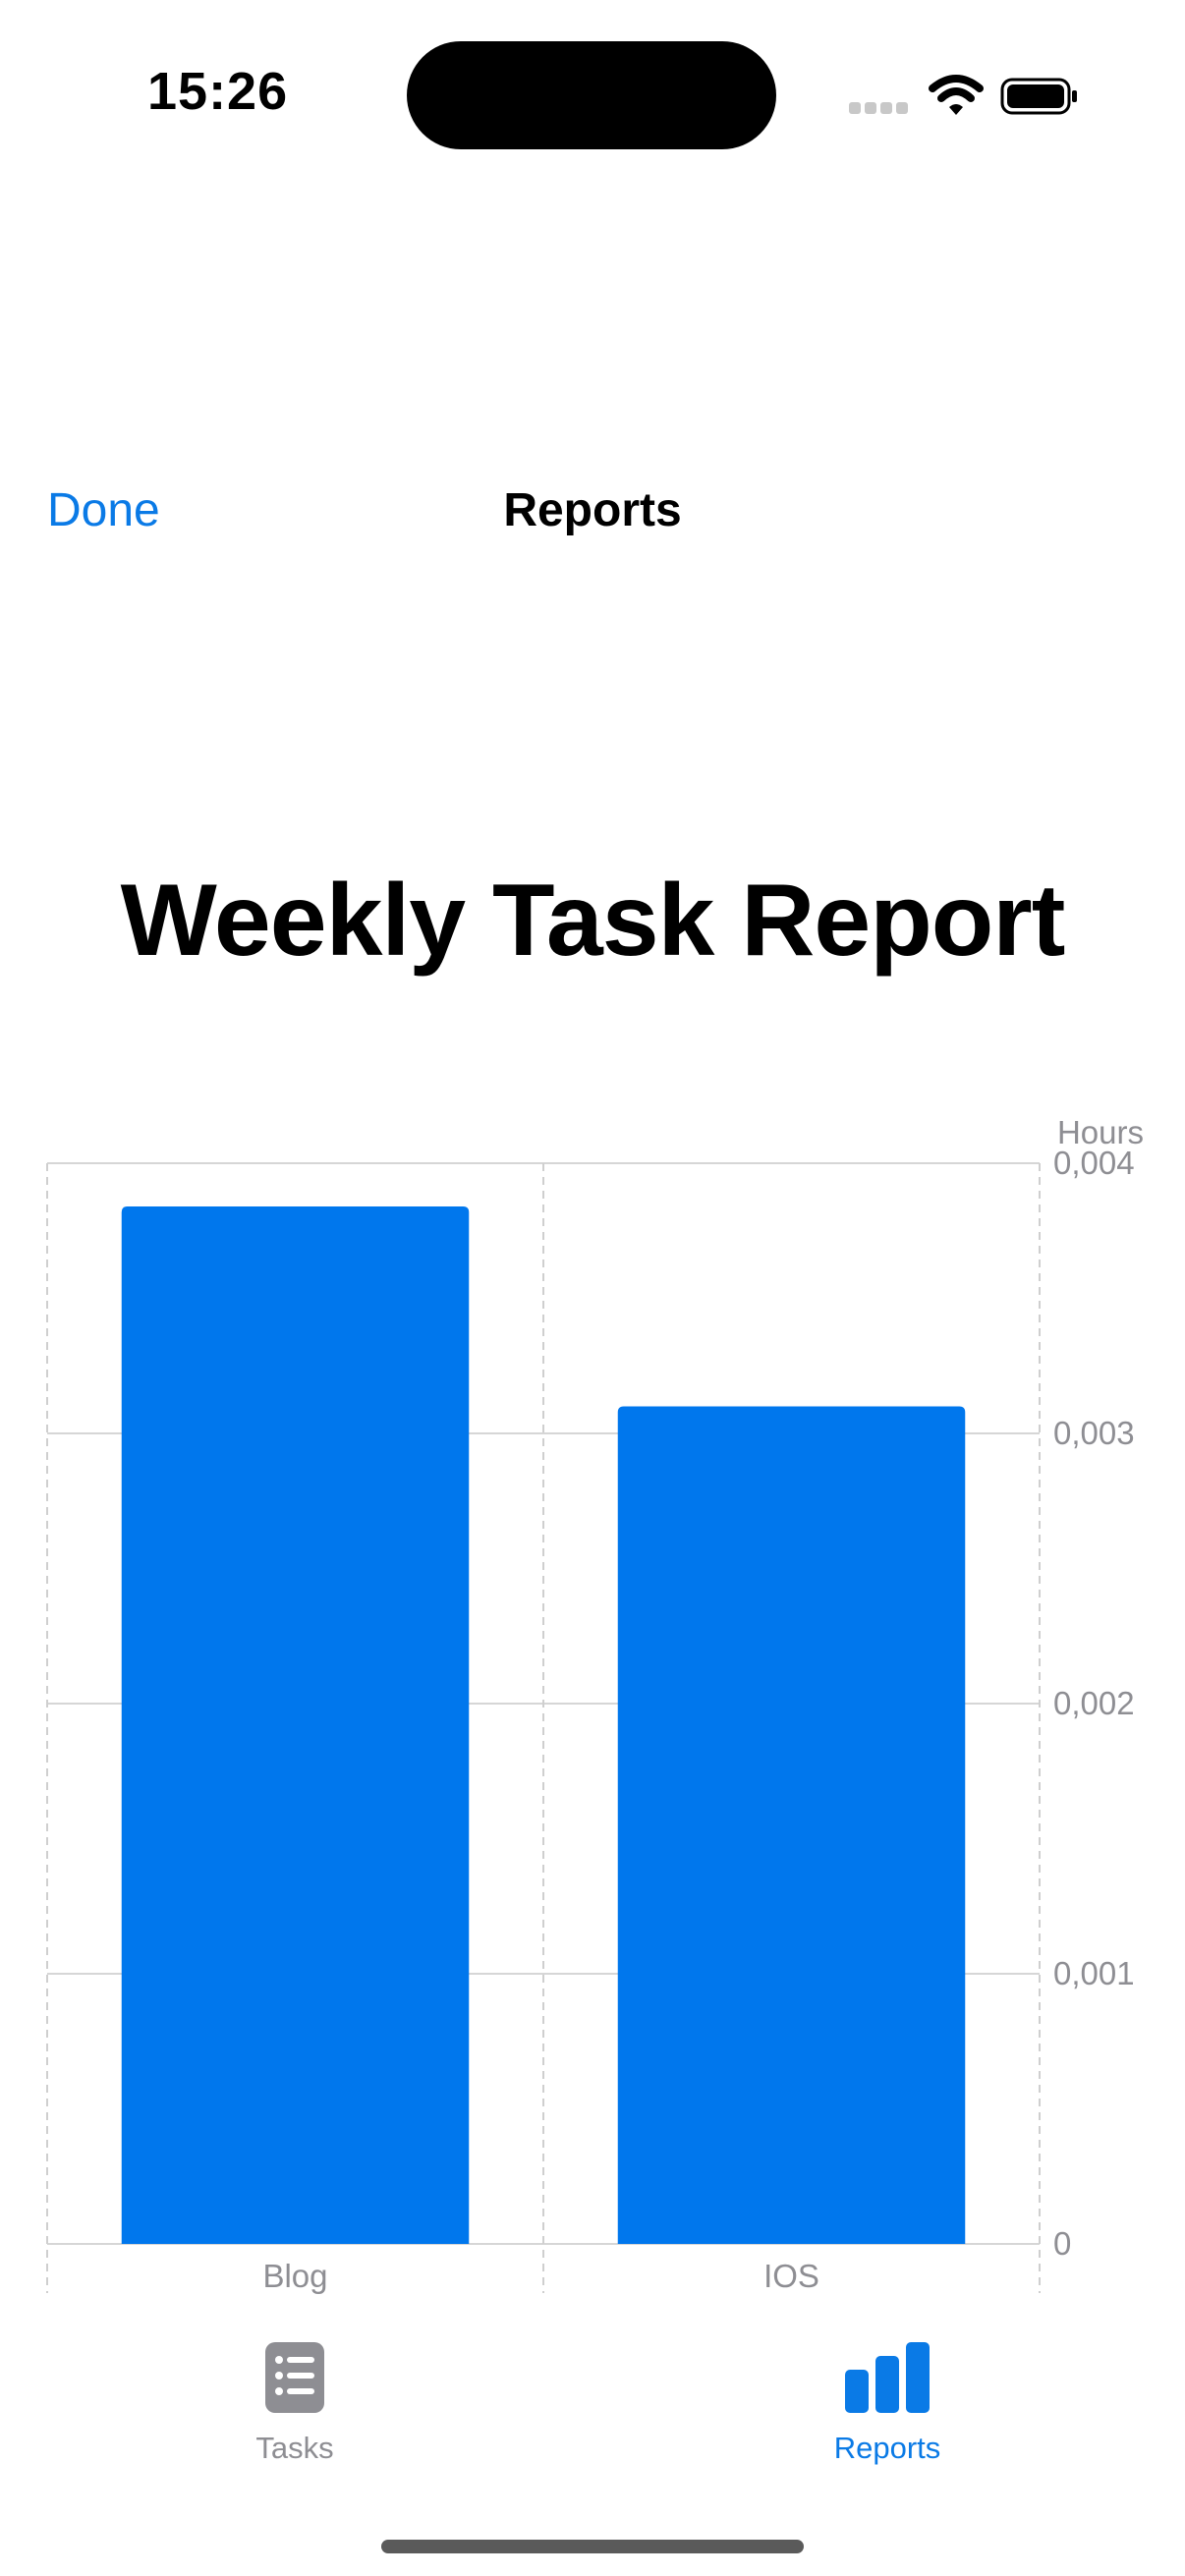  What do you see at coordinates (1062, 2243) in the screenshot?
I see `y-tick-label: 0` at bounding box center [1062, 2243].